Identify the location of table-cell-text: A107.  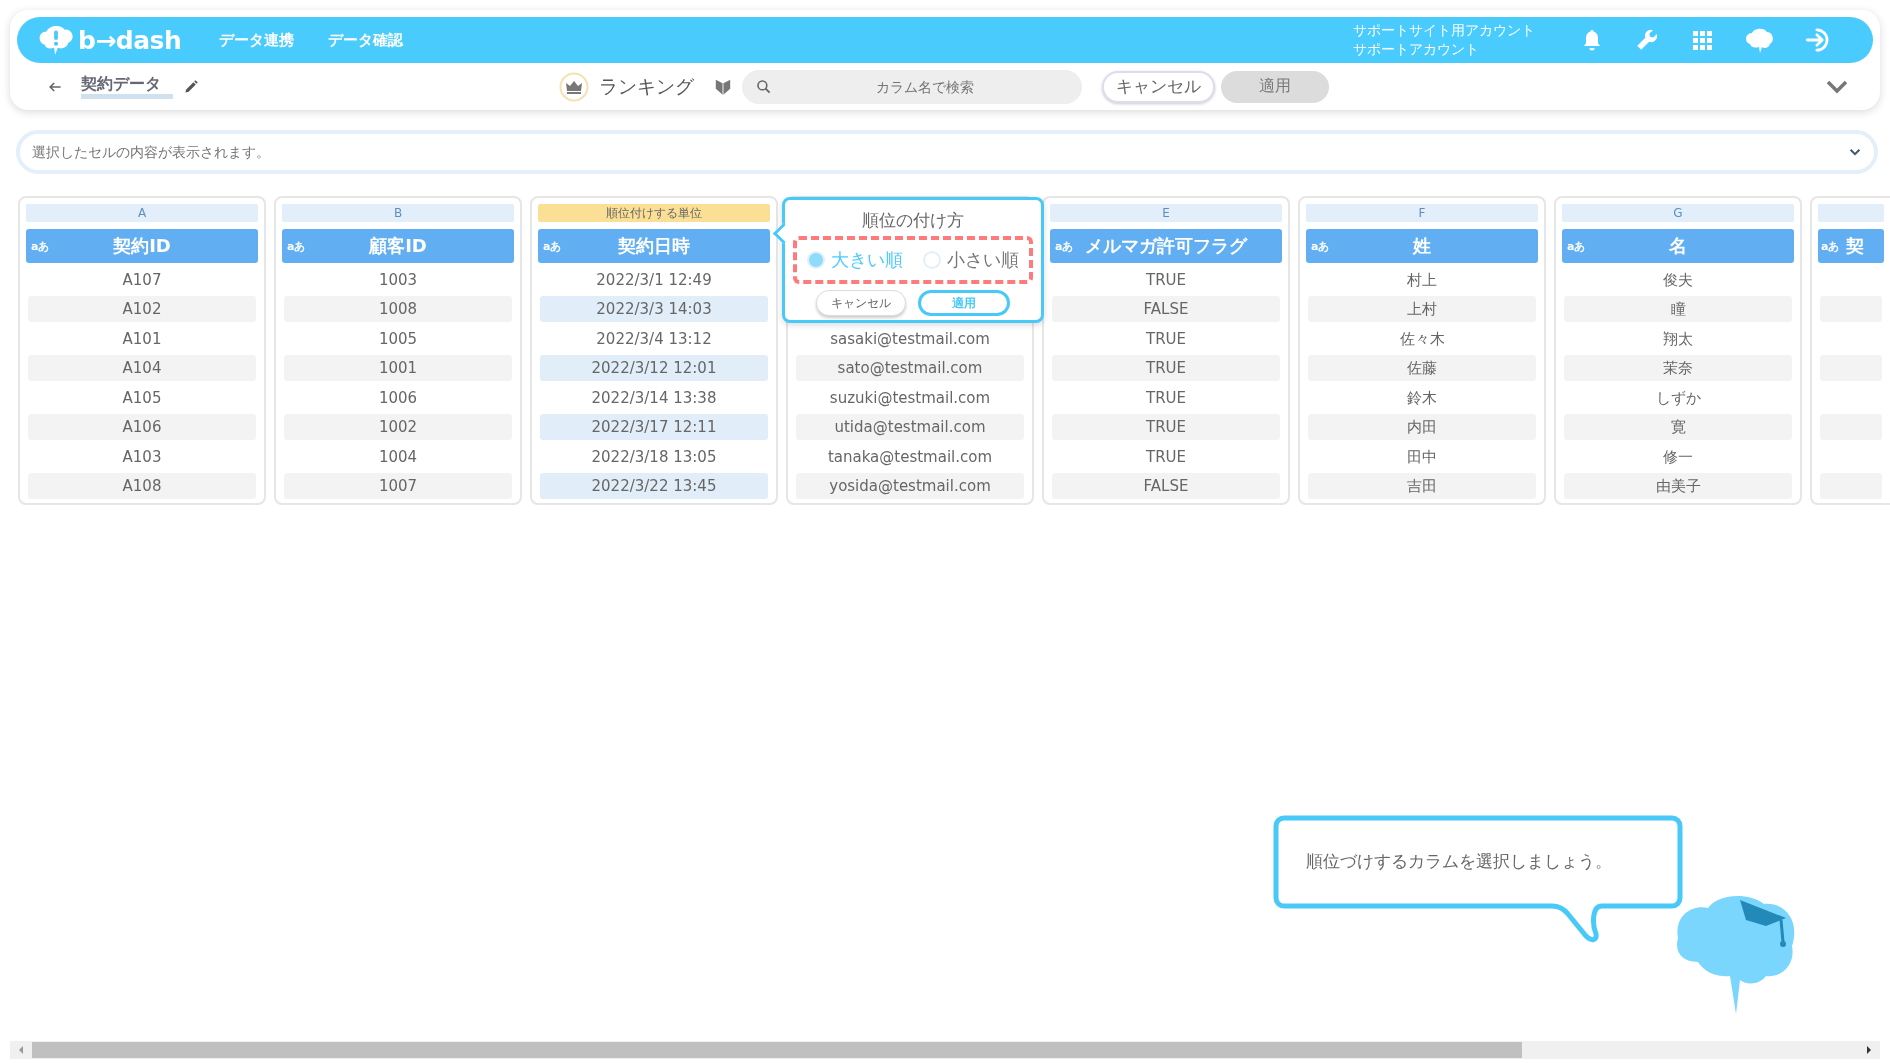
(142, 280).